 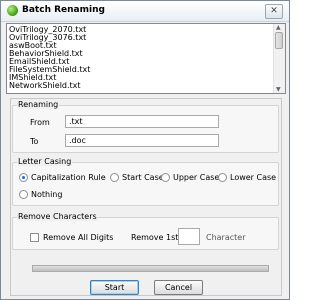 I want to click on radio-upper-case, so click(x=165, y=177).